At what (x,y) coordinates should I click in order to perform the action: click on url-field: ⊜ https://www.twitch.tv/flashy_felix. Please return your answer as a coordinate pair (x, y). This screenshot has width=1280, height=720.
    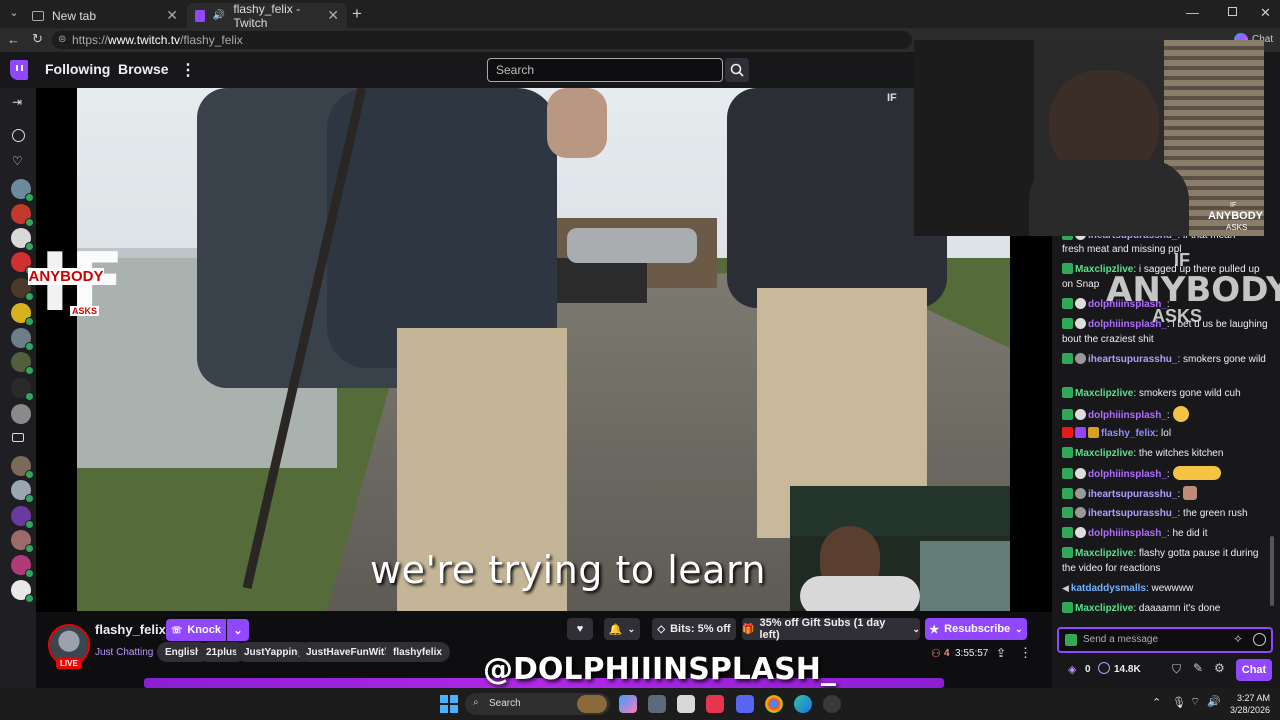
    Looking at the image, I should click on (482, 40).